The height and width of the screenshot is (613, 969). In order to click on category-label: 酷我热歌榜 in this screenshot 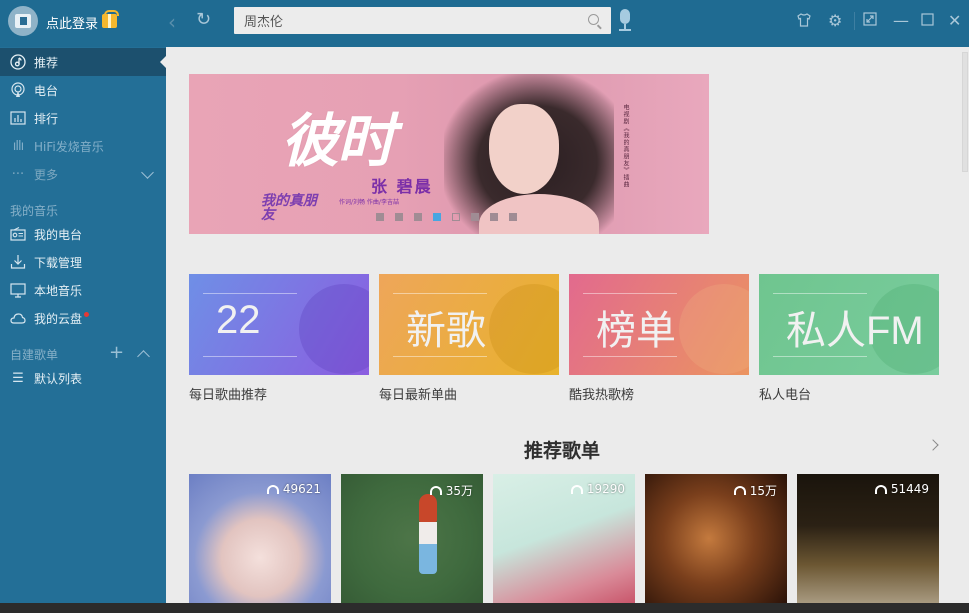, I will do `click(601, 393)`.